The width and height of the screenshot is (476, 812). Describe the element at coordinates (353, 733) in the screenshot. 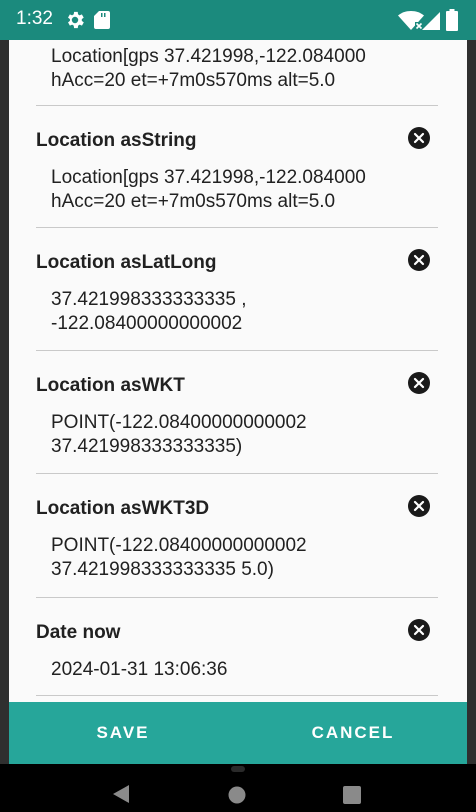

I see `cancel-button: CANCEL` at that location.